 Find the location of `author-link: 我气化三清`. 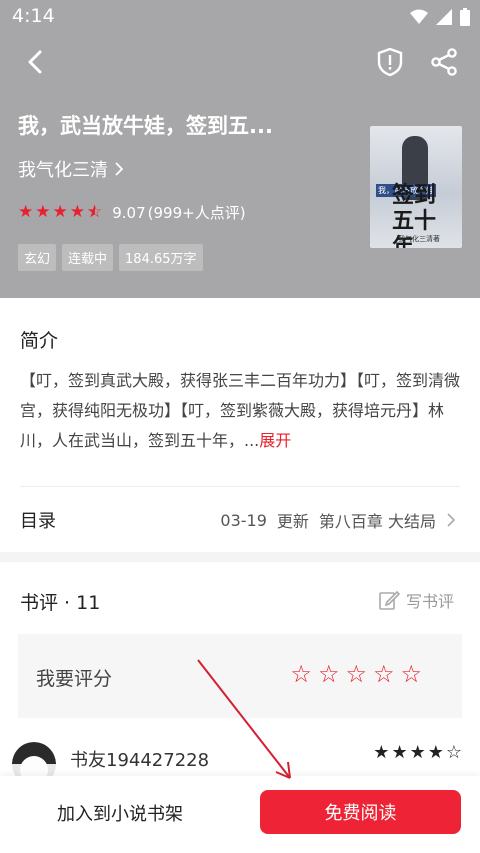

author-link: 我气化三清 is located at coordinates (71, 169).